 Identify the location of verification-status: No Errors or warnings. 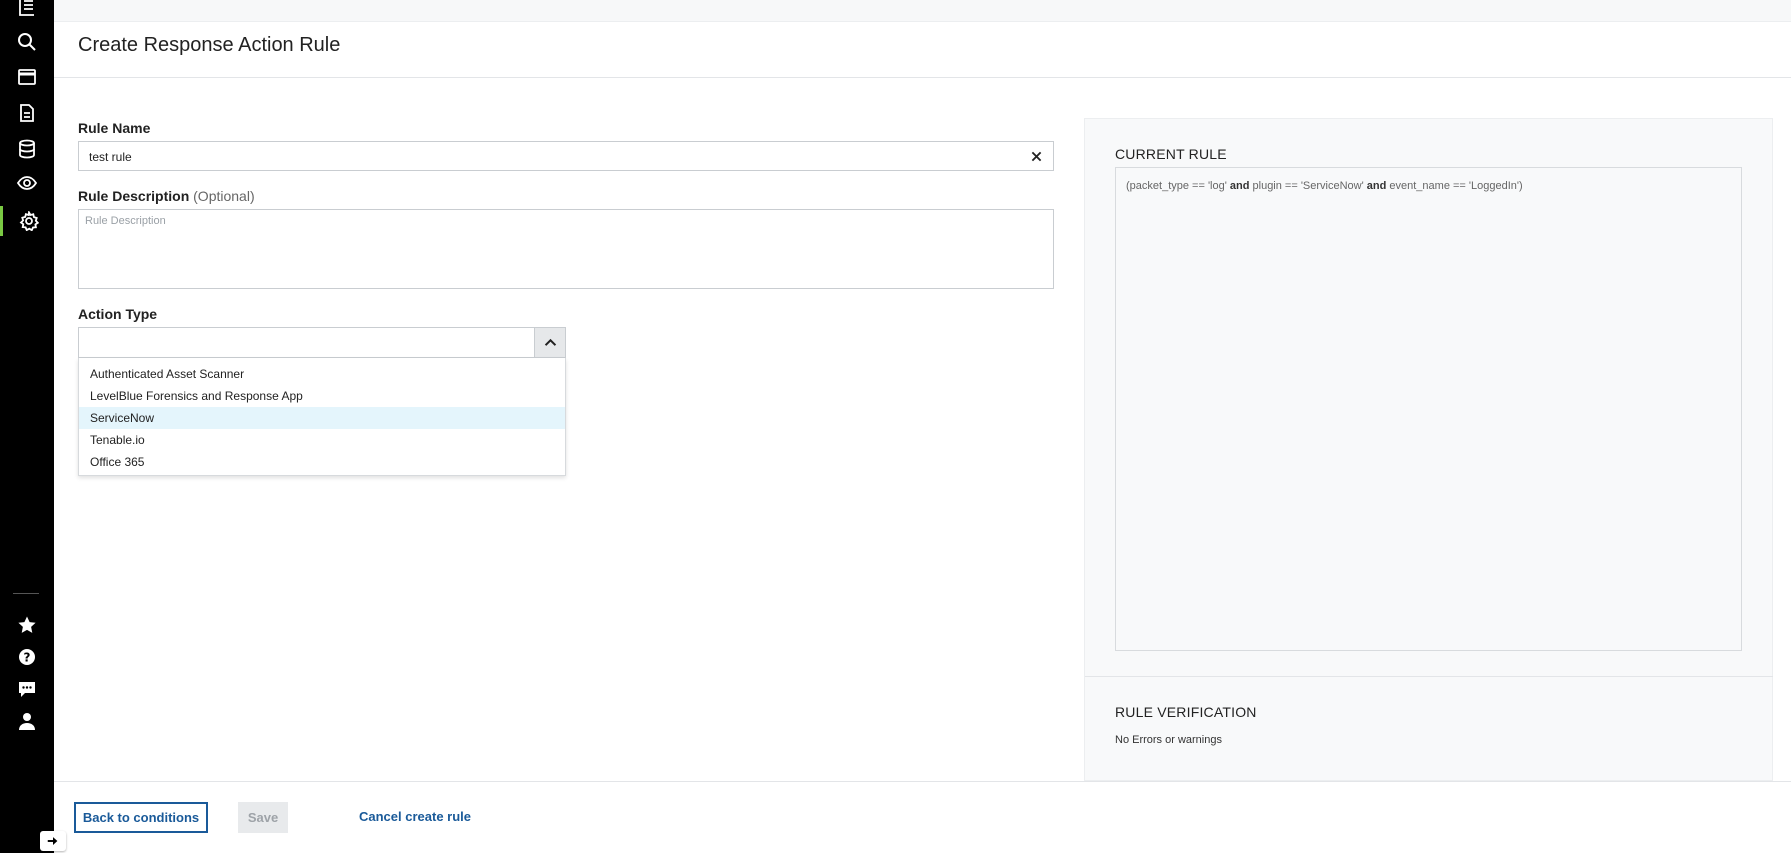
(1168, 740).